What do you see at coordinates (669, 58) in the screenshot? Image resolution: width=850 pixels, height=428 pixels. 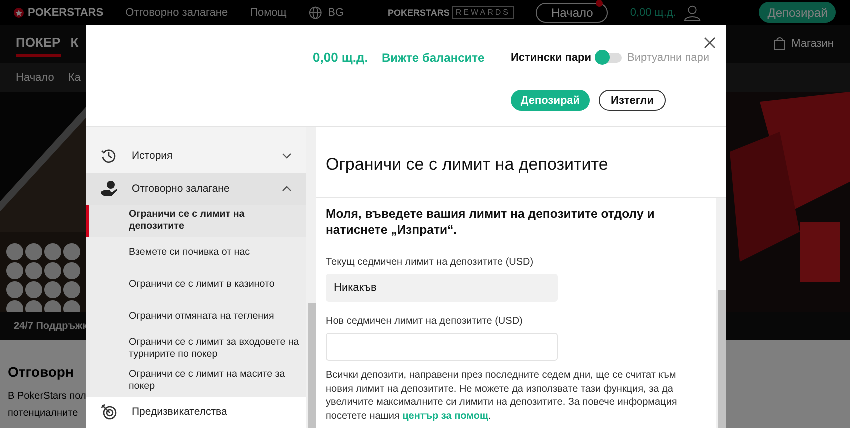 I see `virtual-money-label: Виртуални пари` at bounding box center [669, 58].